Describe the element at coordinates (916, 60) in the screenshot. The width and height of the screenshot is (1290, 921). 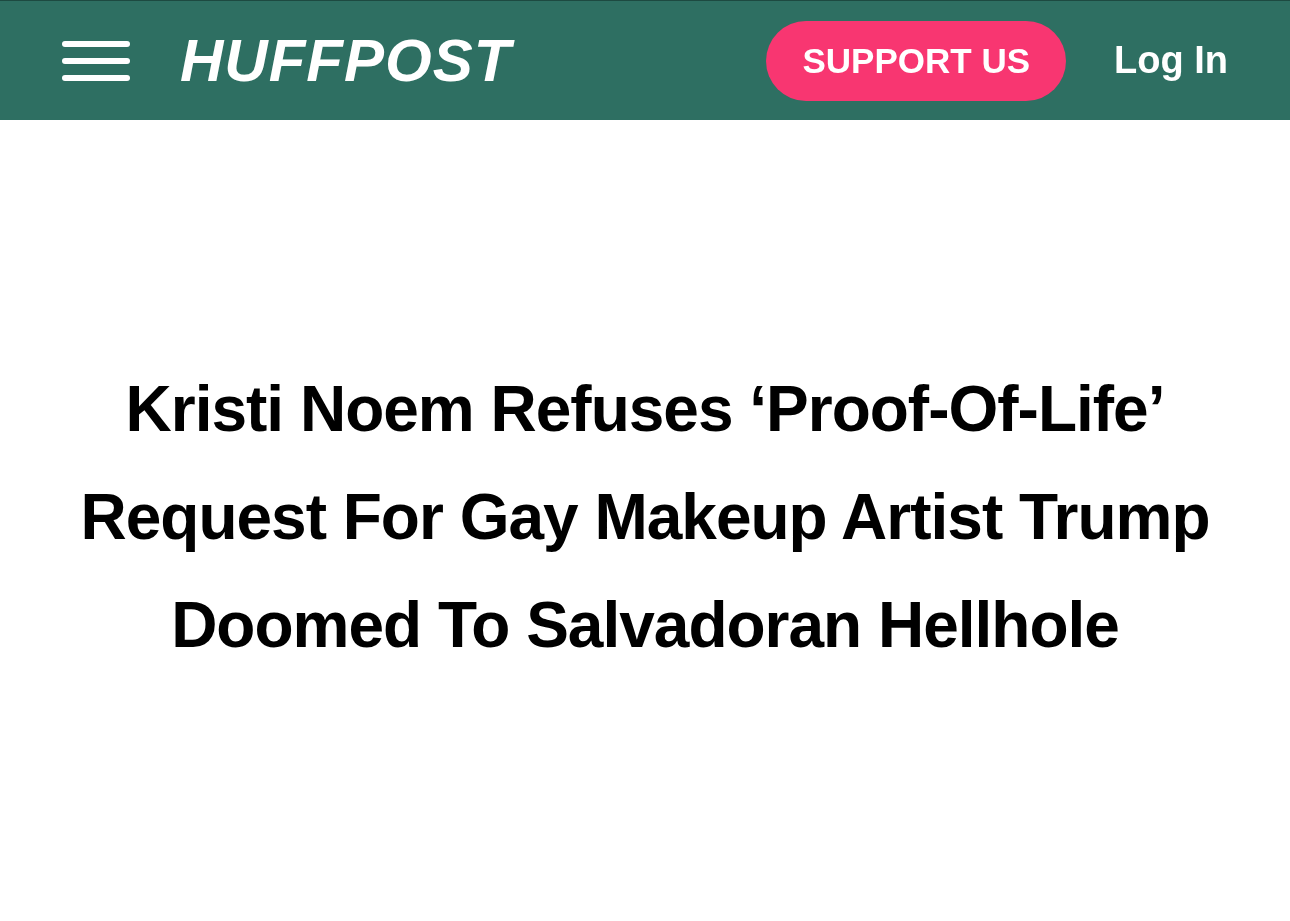
I see `support-button: SUPPORT US` at that location.